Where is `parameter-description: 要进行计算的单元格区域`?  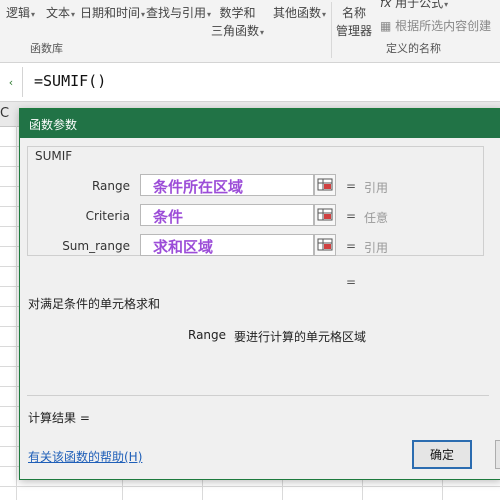 parameter-description: 要进行计算的单元格区域 is located at coordinates (300, 337).